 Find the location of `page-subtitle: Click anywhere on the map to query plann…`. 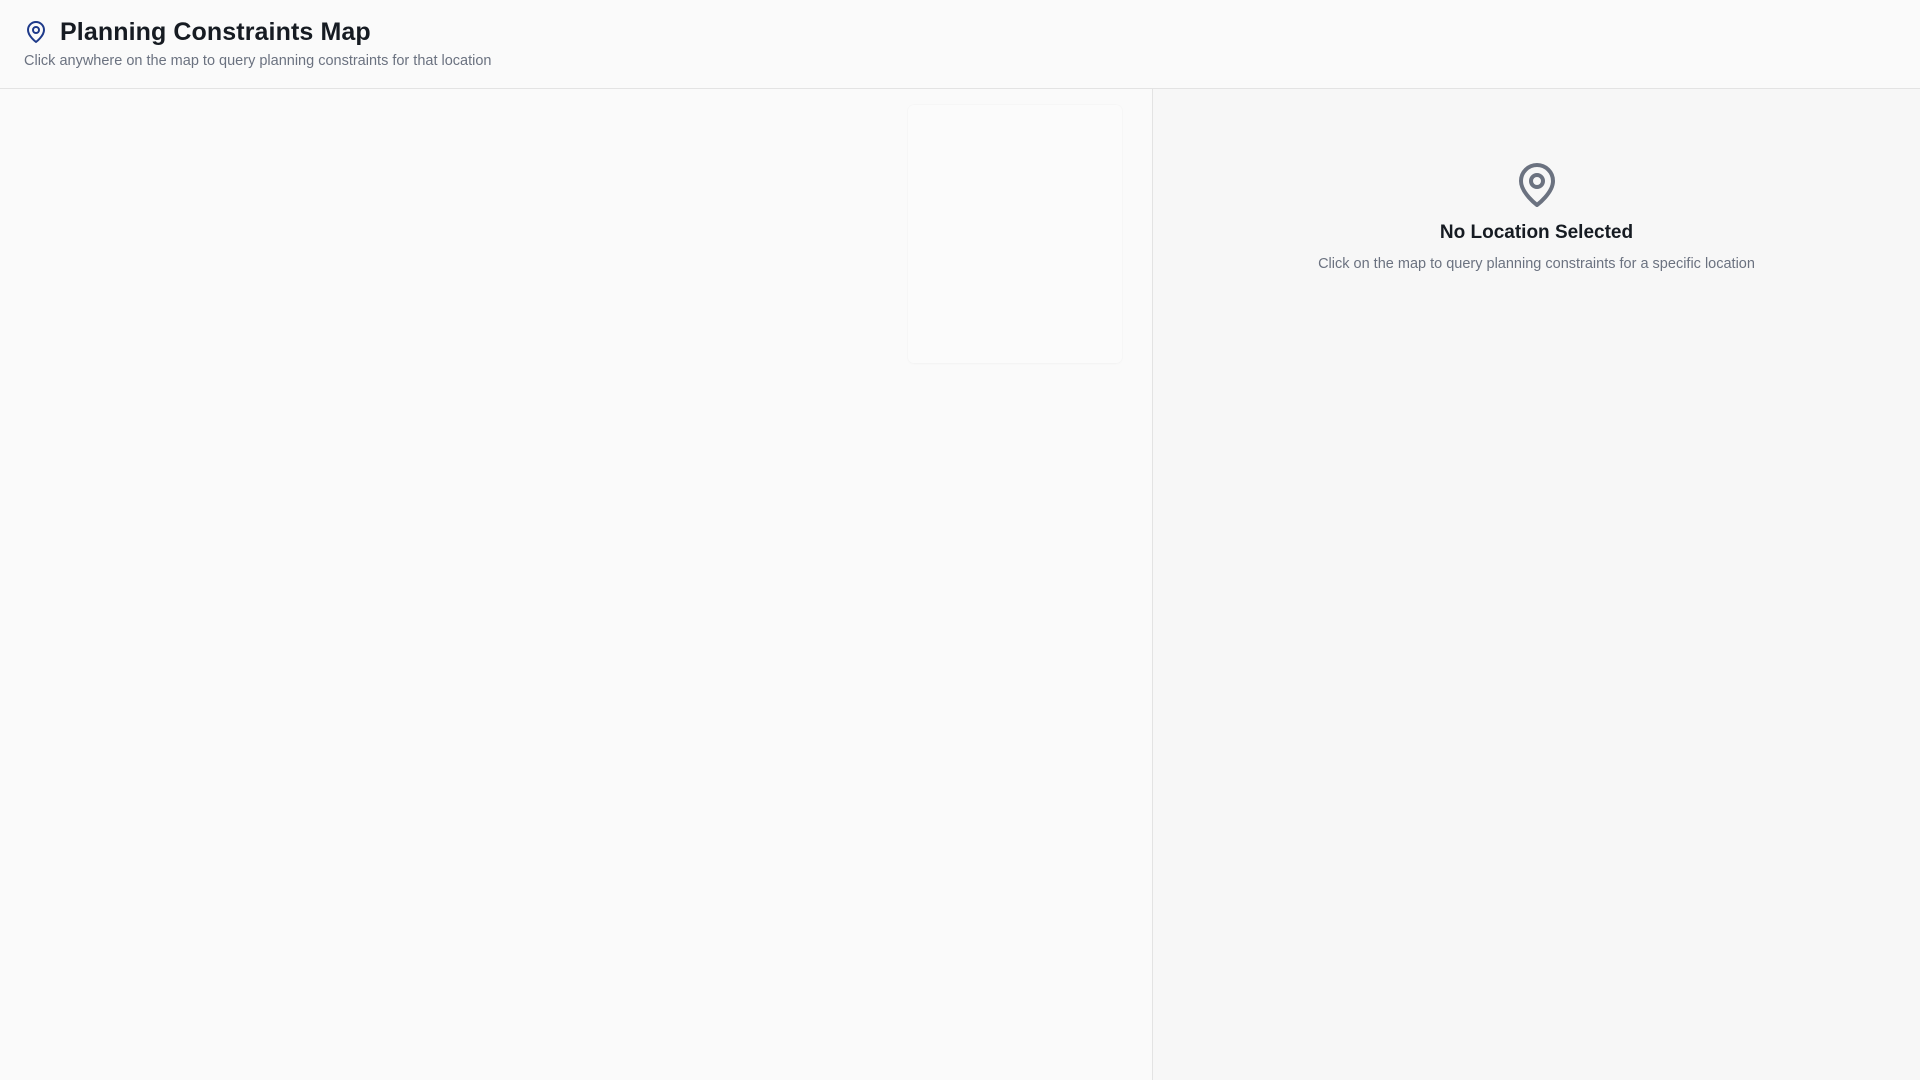

page-subtitle: Click anywhere on the map to query plann… is located at coordinates (258, 61).